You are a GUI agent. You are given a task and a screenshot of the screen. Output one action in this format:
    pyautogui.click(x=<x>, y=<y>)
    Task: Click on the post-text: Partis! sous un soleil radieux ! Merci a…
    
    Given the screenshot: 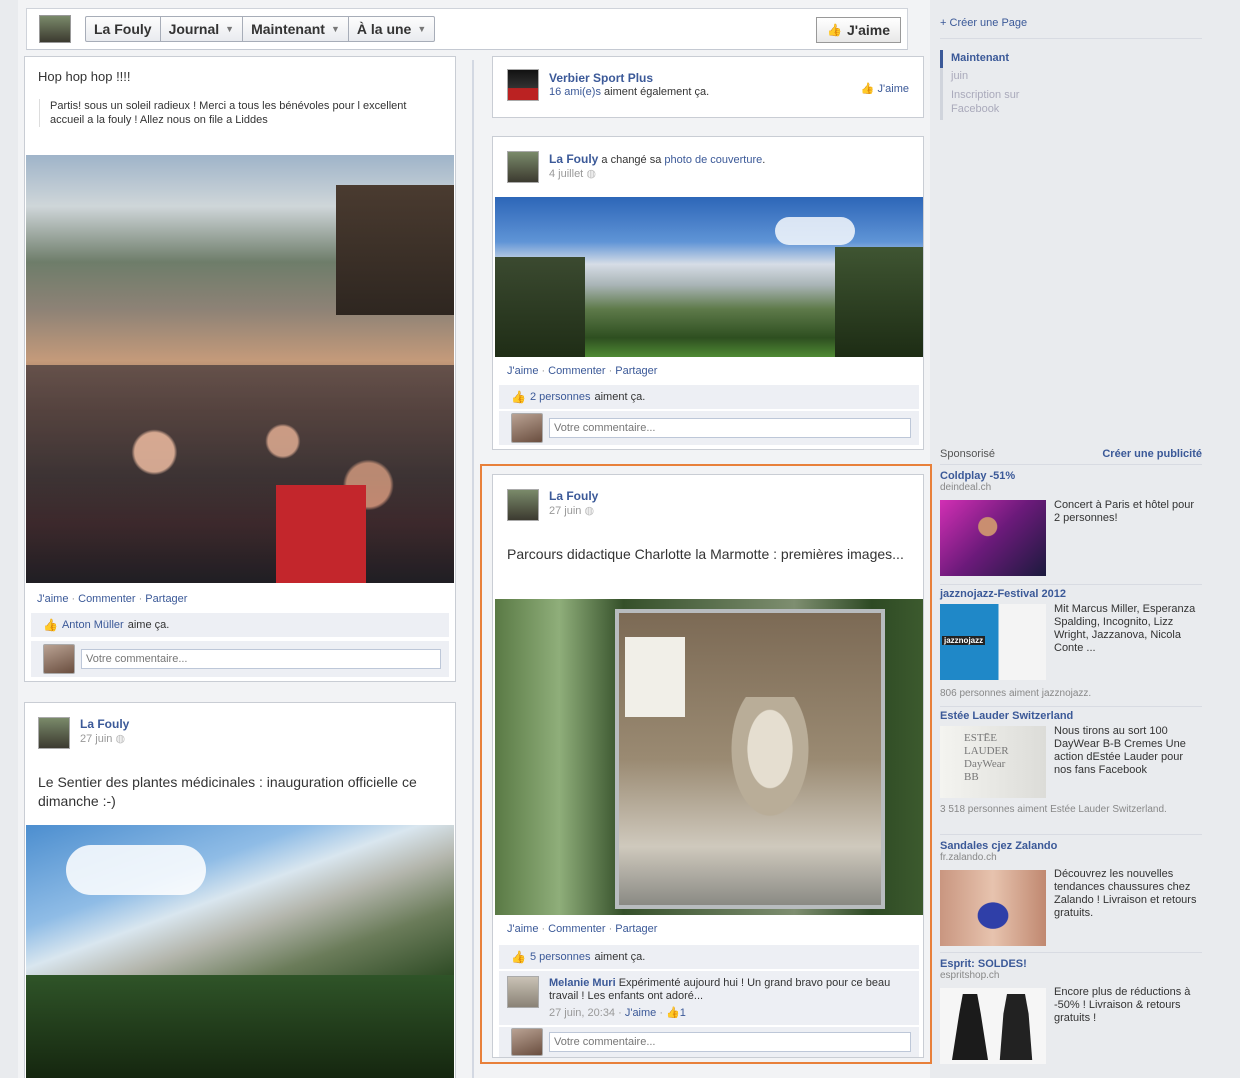 What is the action you would take?
    pyautogui.click(x=234, y=113)
    